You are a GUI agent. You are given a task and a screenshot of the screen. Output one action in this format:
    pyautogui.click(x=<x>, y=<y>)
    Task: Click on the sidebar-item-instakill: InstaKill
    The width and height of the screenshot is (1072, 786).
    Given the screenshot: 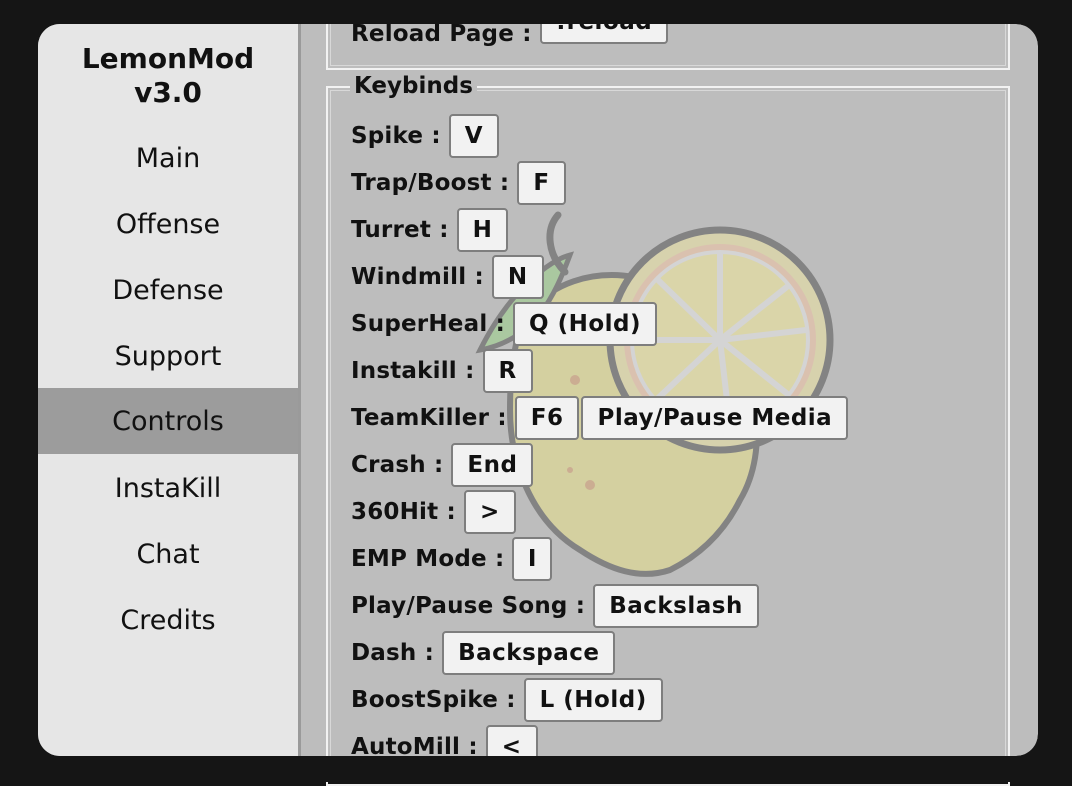 What is the action you would take?
    pyautogui.click(x=168, y=488)
    